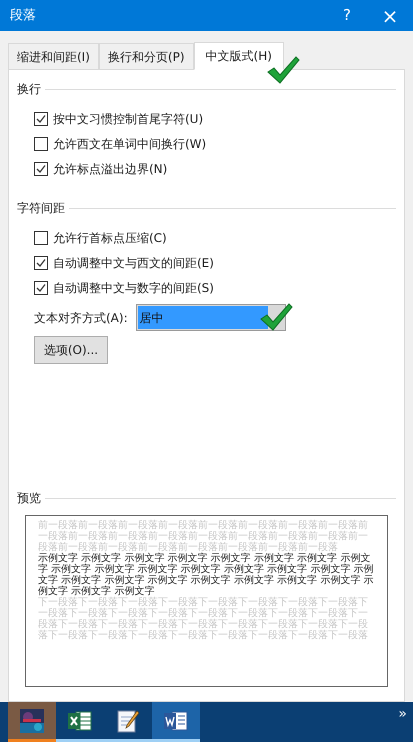  Describe the element at coordinates (80, 721) in the screenshot. I see `spreadsheet-icon` at that location.